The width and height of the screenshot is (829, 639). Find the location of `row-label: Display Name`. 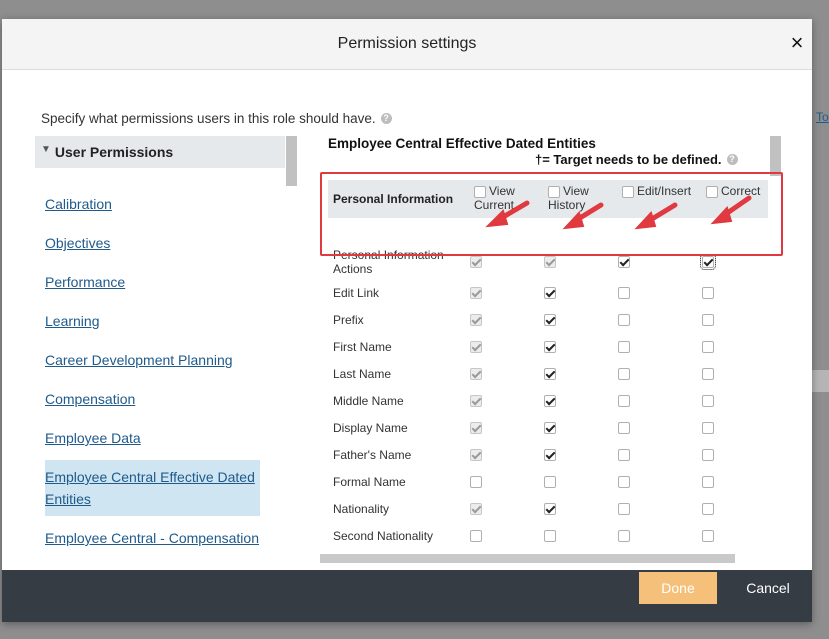

row-label: Display Name is located at coordinates (370, 428).